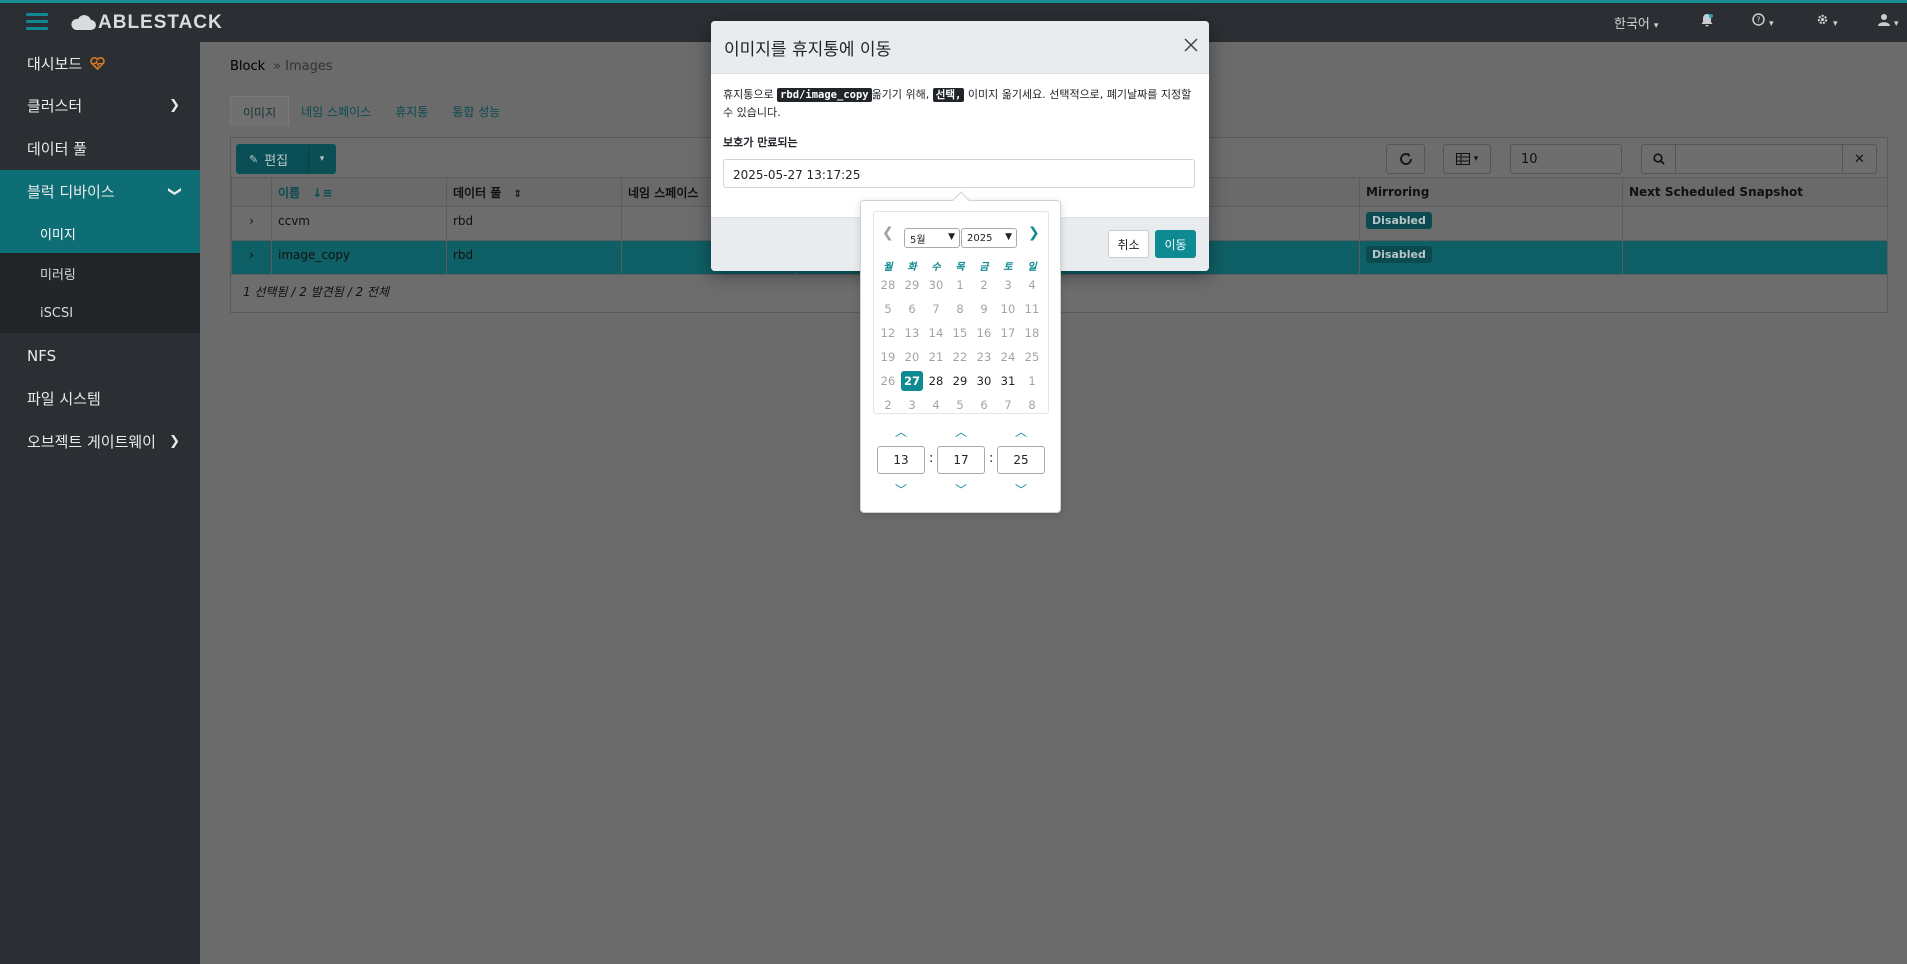  What do you see at coordinates (1008, 357) in the screenshot?
I see `calendar-day: 24` at bounding box center [1008, 357].